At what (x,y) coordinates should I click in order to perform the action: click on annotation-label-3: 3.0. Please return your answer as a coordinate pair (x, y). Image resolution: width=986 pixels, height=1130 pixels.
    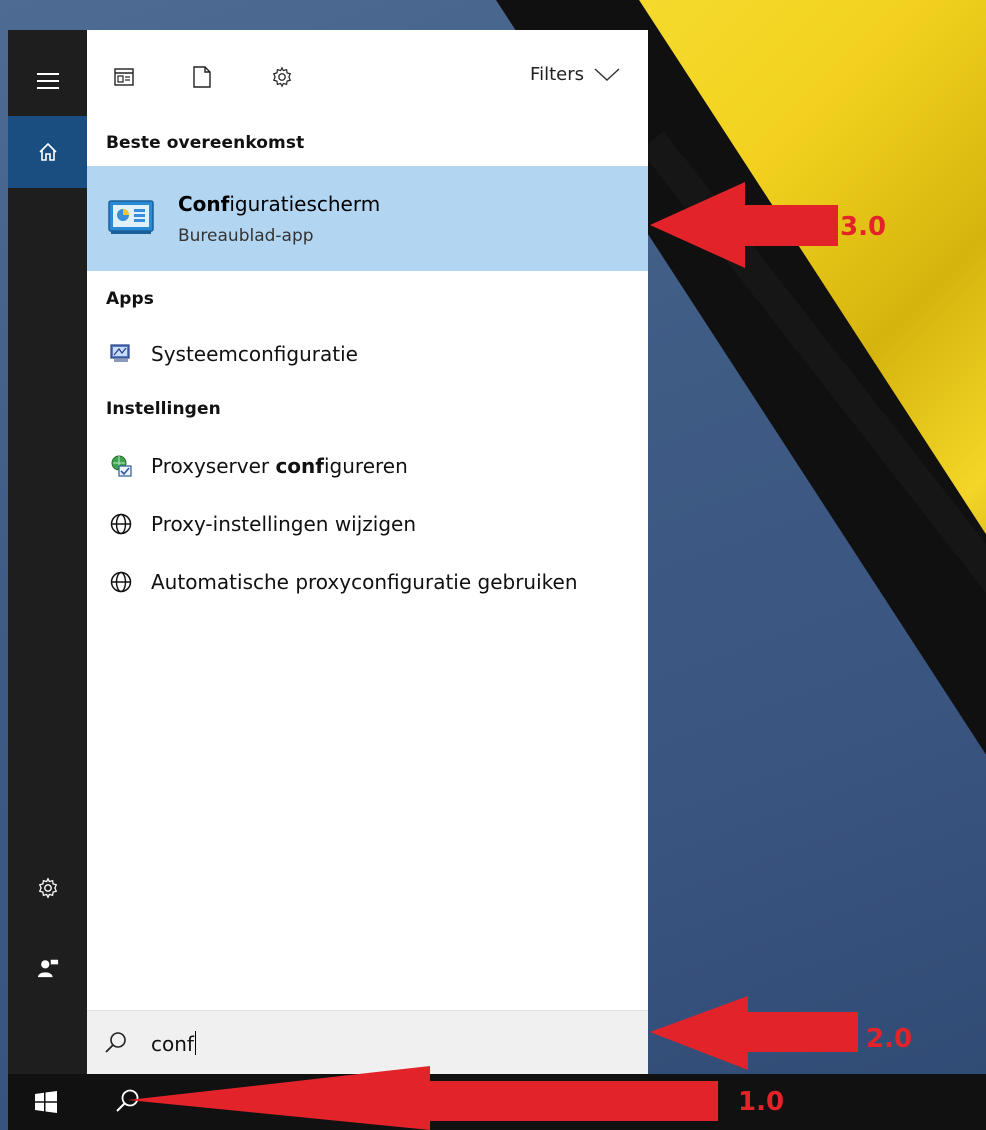
    Looking at the image, I should click on (863, 227).